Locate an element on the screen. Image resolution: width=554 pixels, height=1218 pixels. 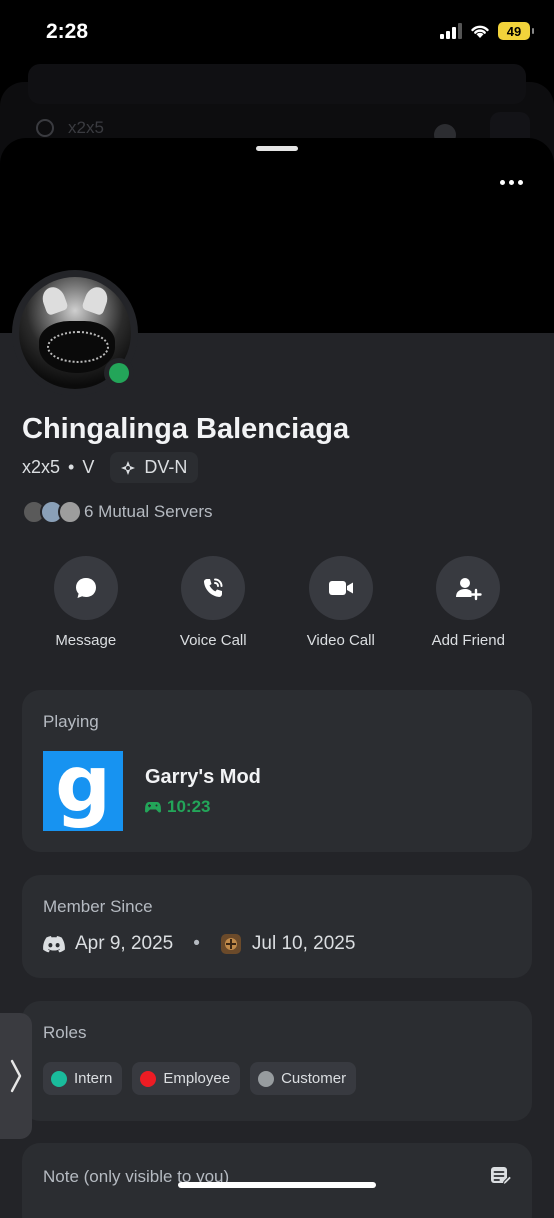
member-since-card: Member Since Apr 9, 2025 • Jul 10, 2025 is located at coordinates (277, 926).